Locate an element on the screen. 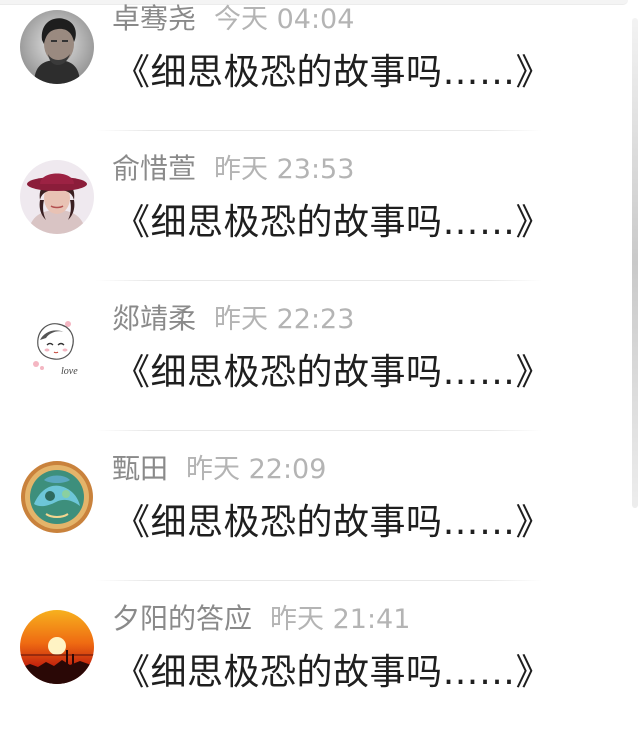 The image size is (640, 731). comment-header: 俞惜萱 昨天 23:53 is located at coordinates (233, 169).